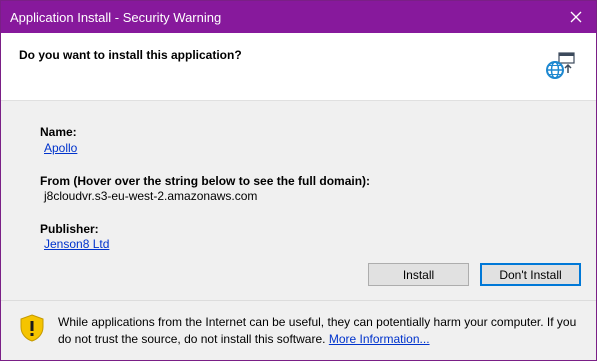  I want to click on close-icon, so click(576, 17).